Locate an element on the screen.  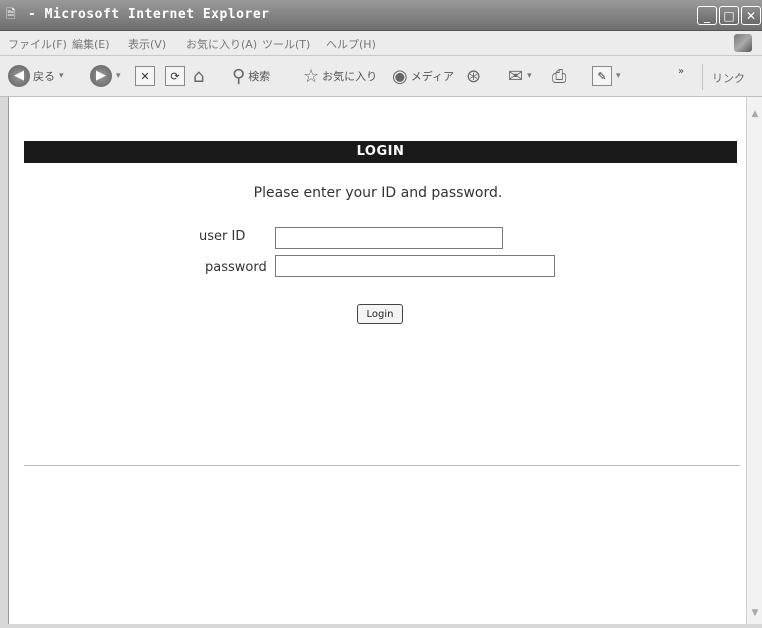
favorites-button: ☆ お気に入り is located at coordinates (340, 76).